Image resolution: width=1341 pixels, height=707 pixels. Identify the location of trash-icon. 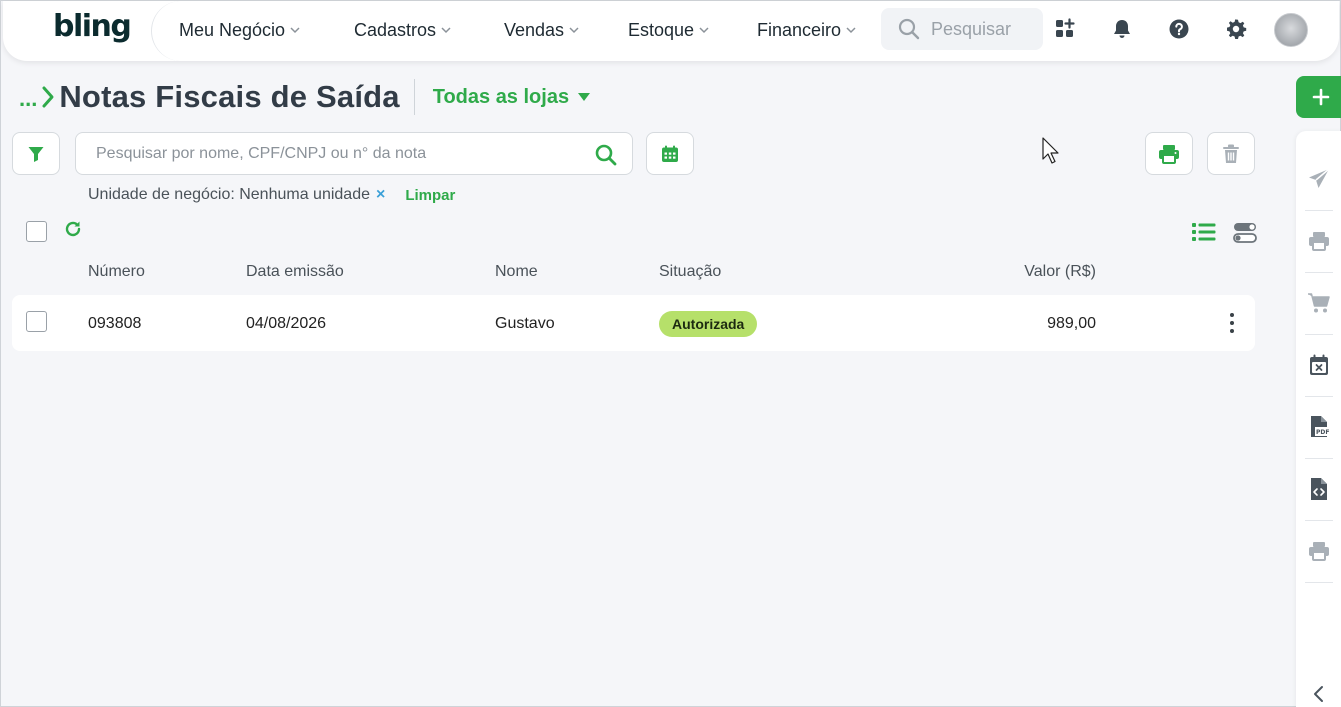
(1231, 153).